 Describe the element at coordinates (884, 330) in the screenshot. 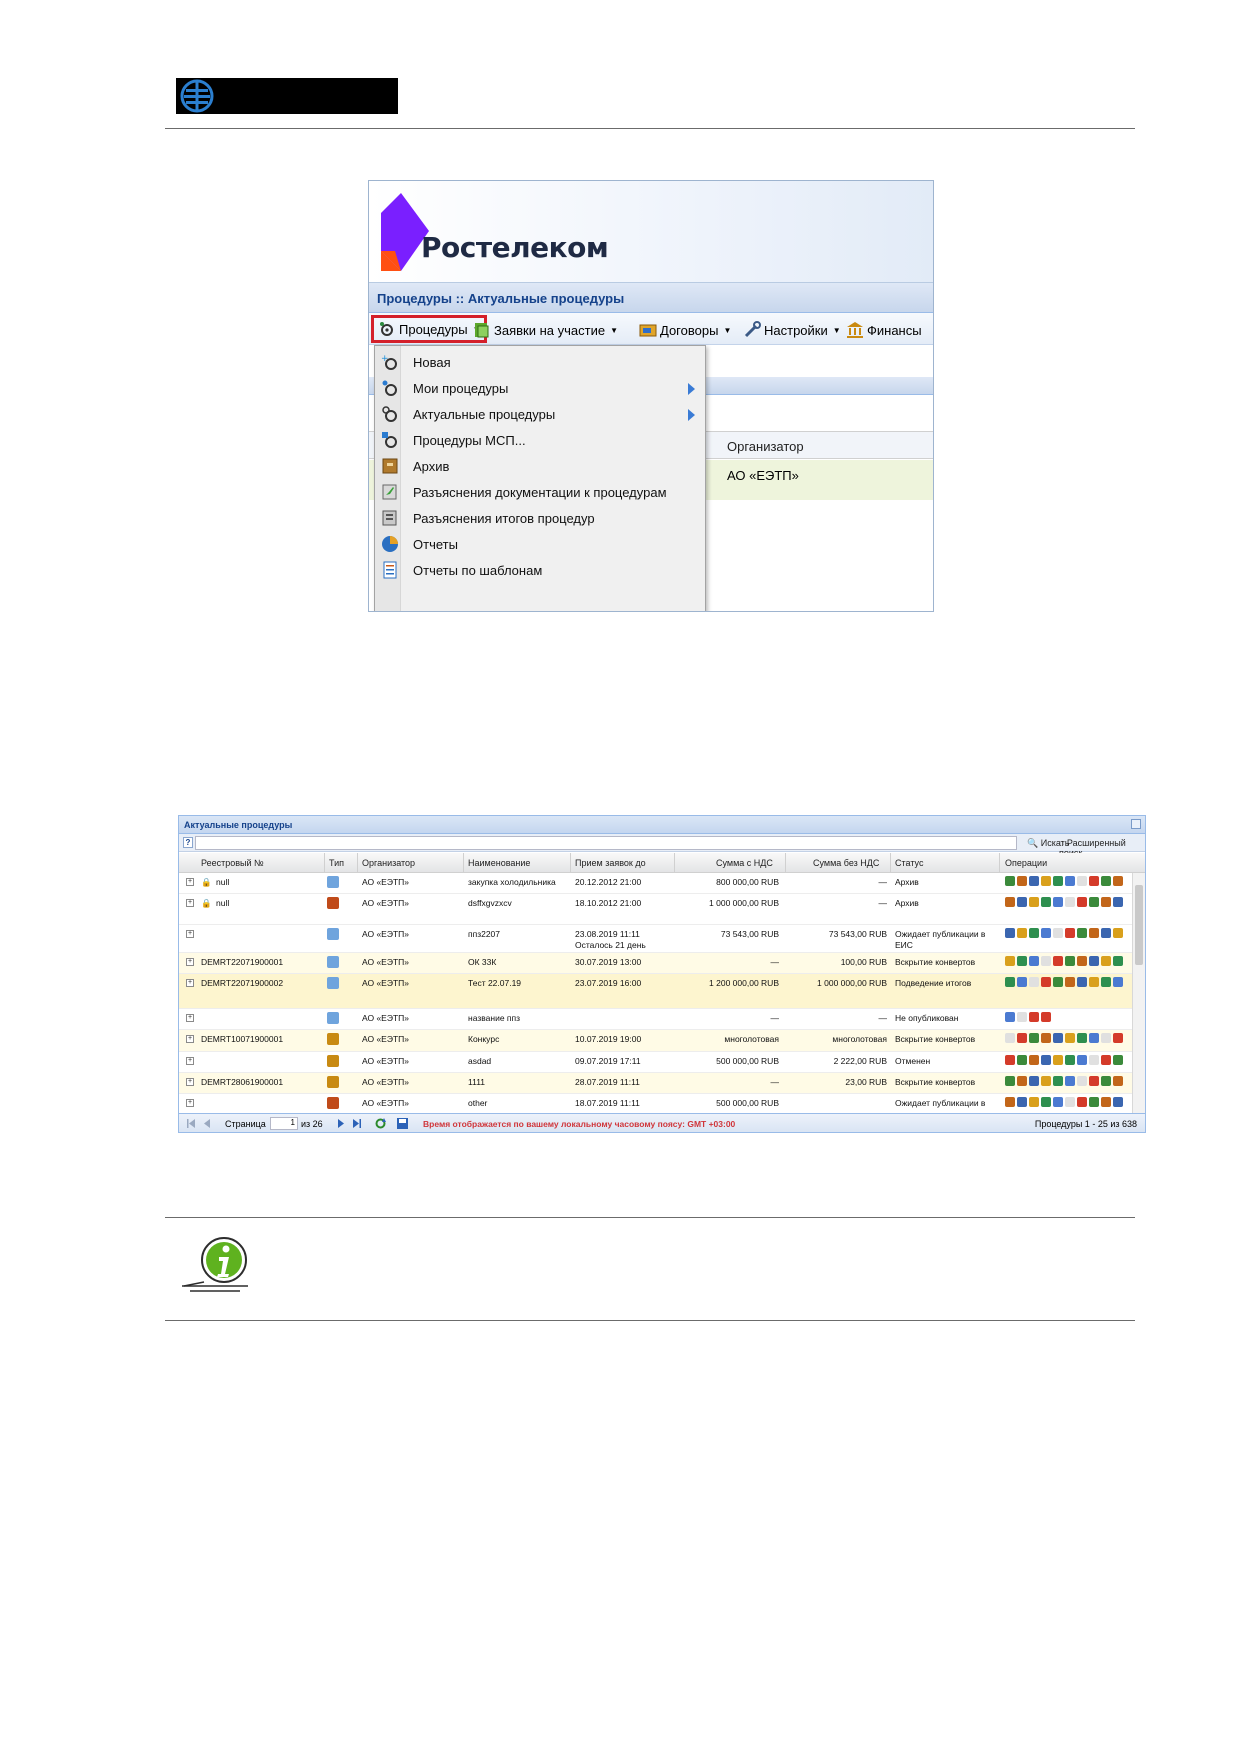

I see `toolbar-finance-button: Финансы` at that location.